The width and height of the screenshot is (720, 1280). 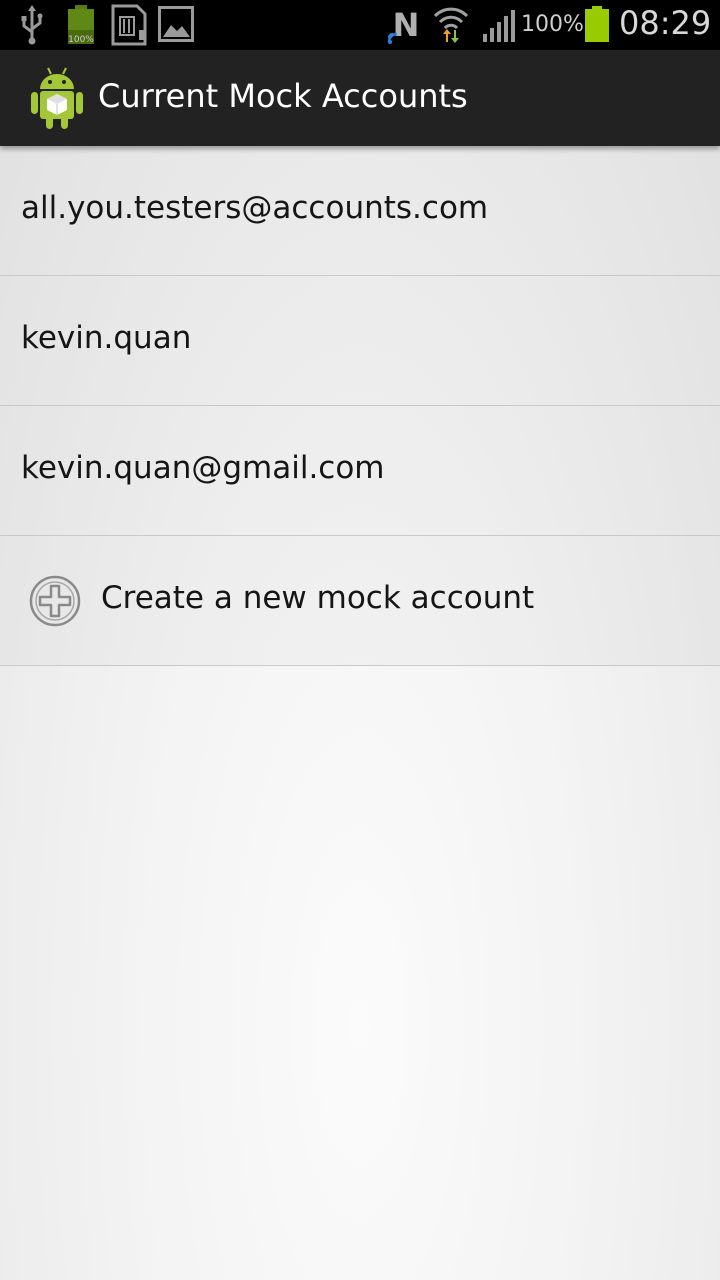 What do you see at coordinates (283, 96) in the screenshot?
I see `page-title: Current Mock Accounts` at bounding box center [283, 96].